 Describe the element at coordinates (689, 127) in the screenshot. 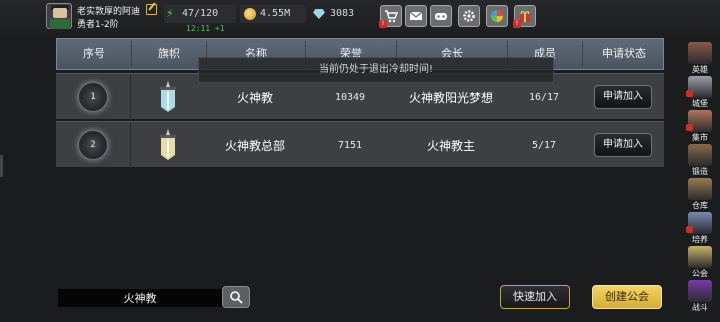

I see `market-alert-badge` at that location.